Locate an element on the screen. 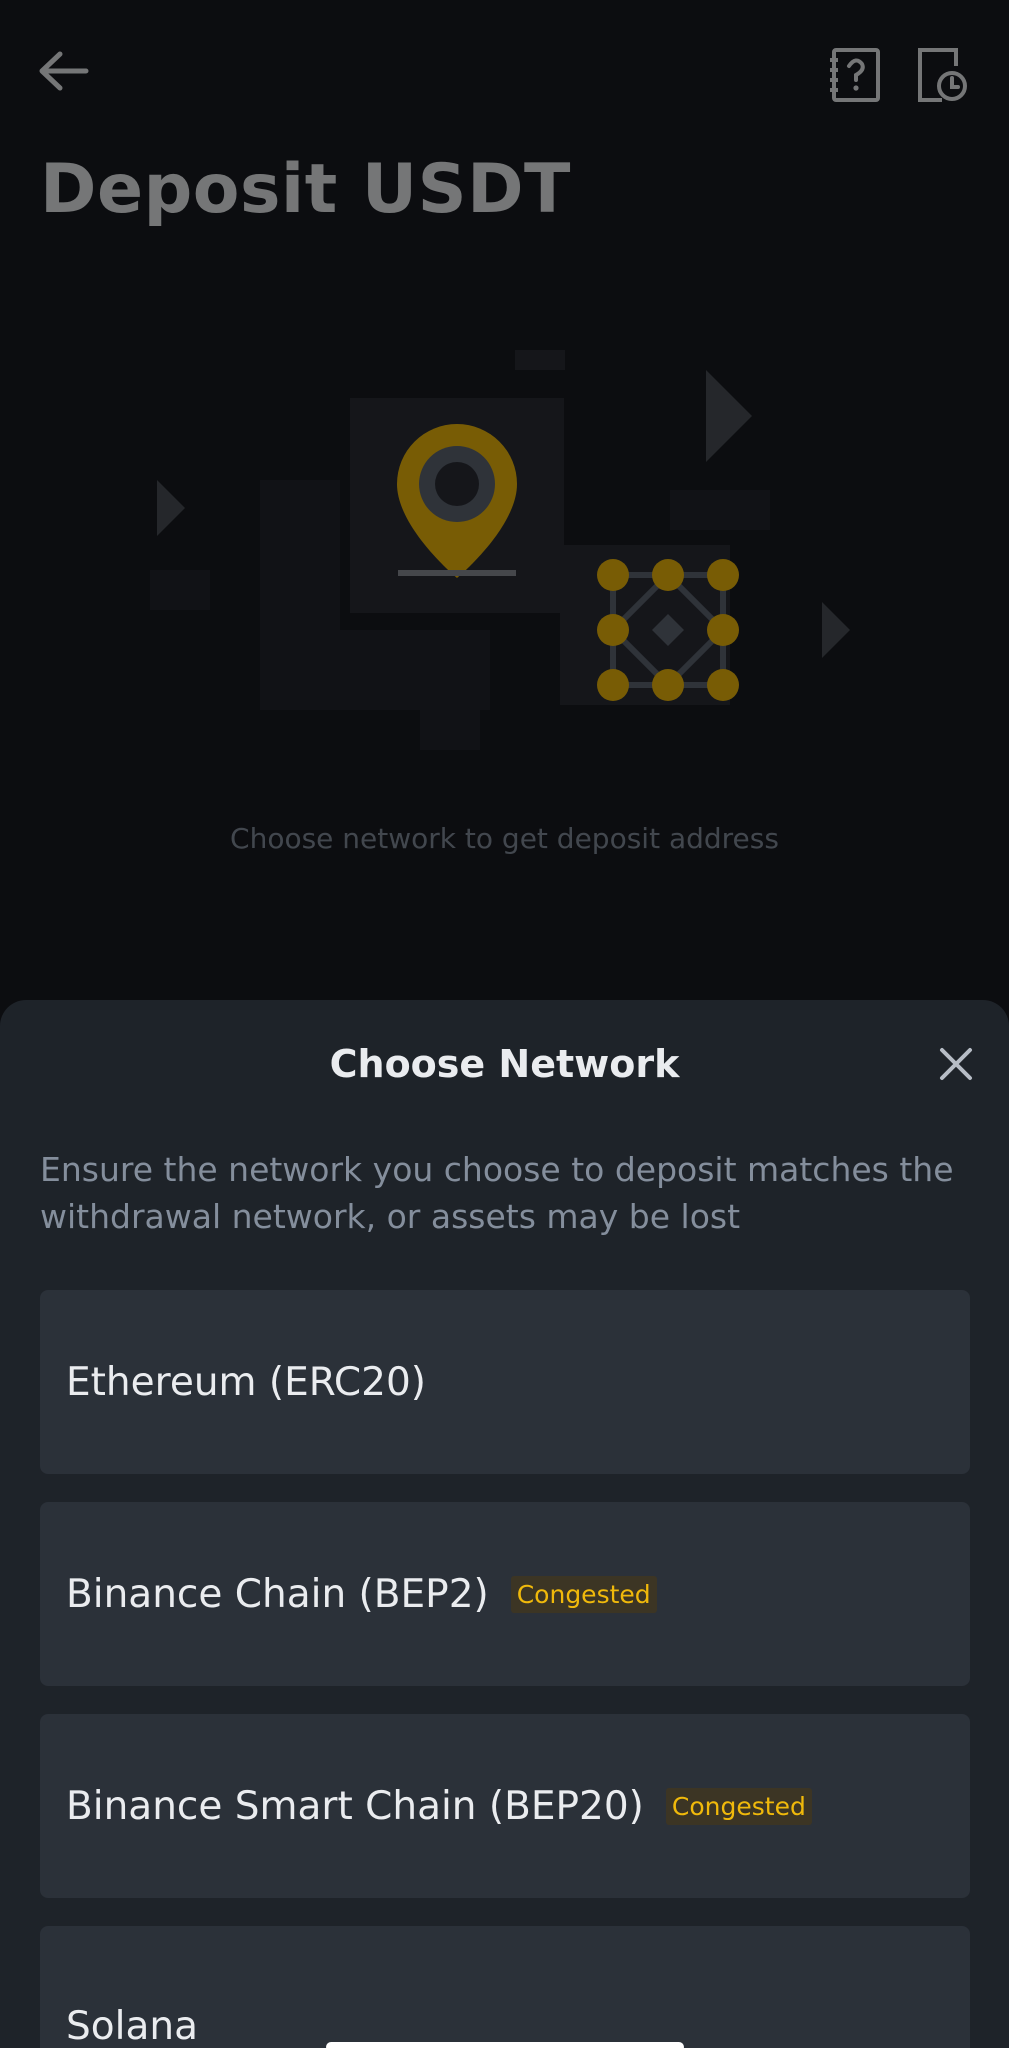 The height and width of the screenshot is (2048, 1009). close-button is located at coordinates (956, 1064).